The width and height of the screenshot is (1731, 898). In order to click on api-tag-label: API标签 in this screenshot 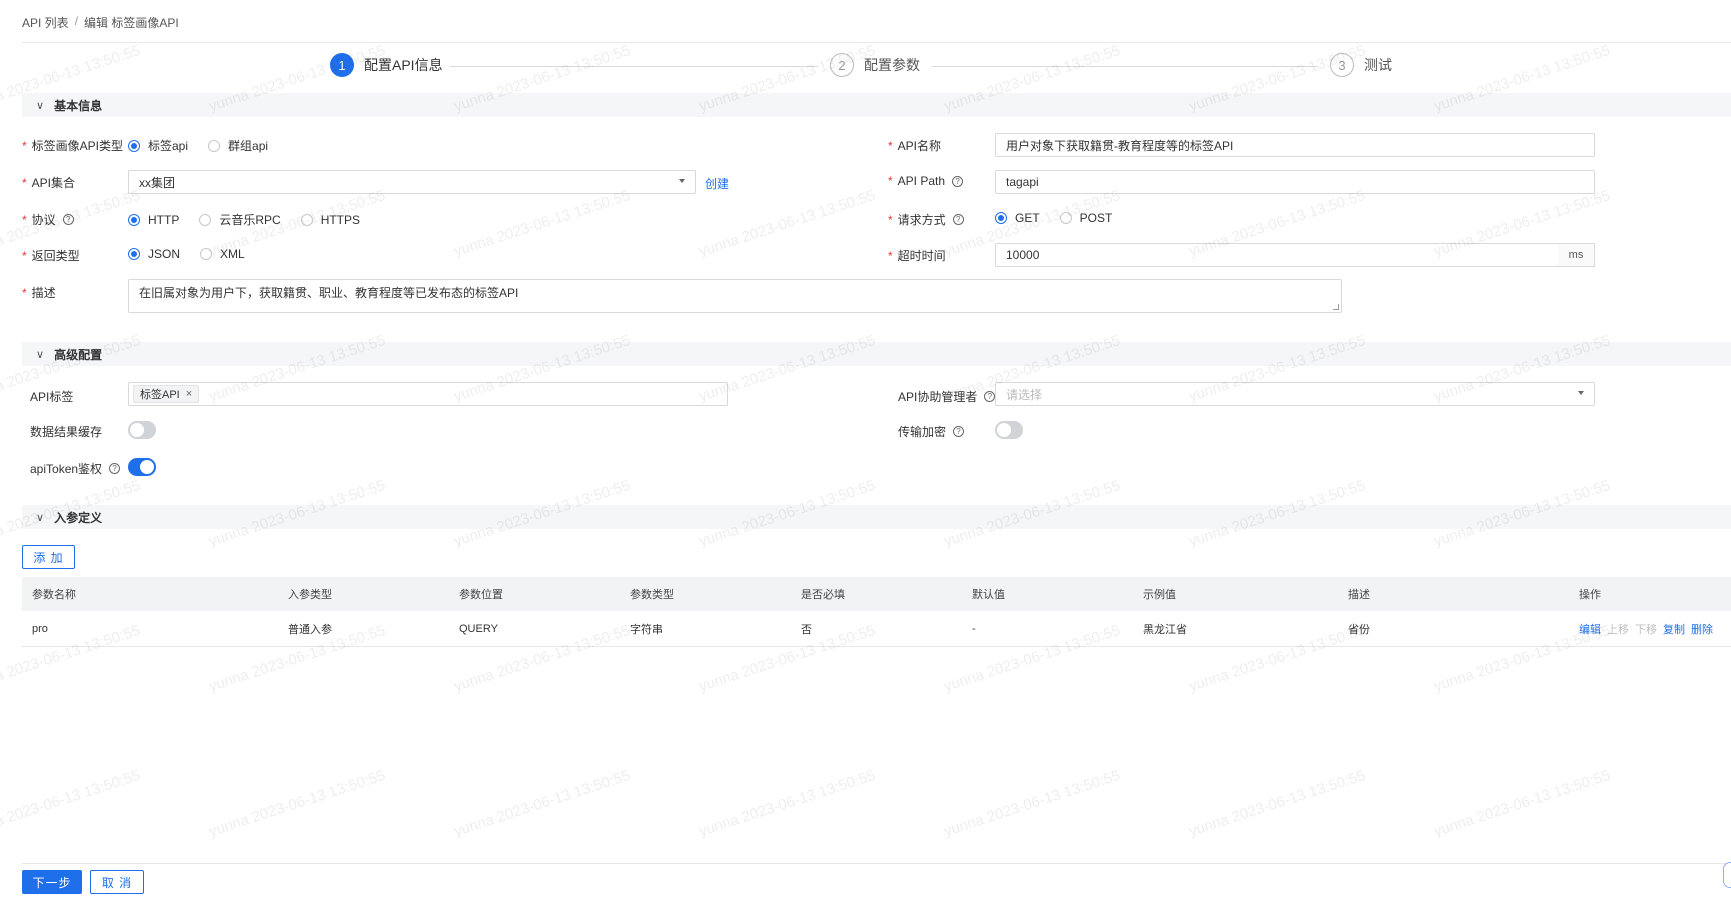, I will do `click(52, 397)`.